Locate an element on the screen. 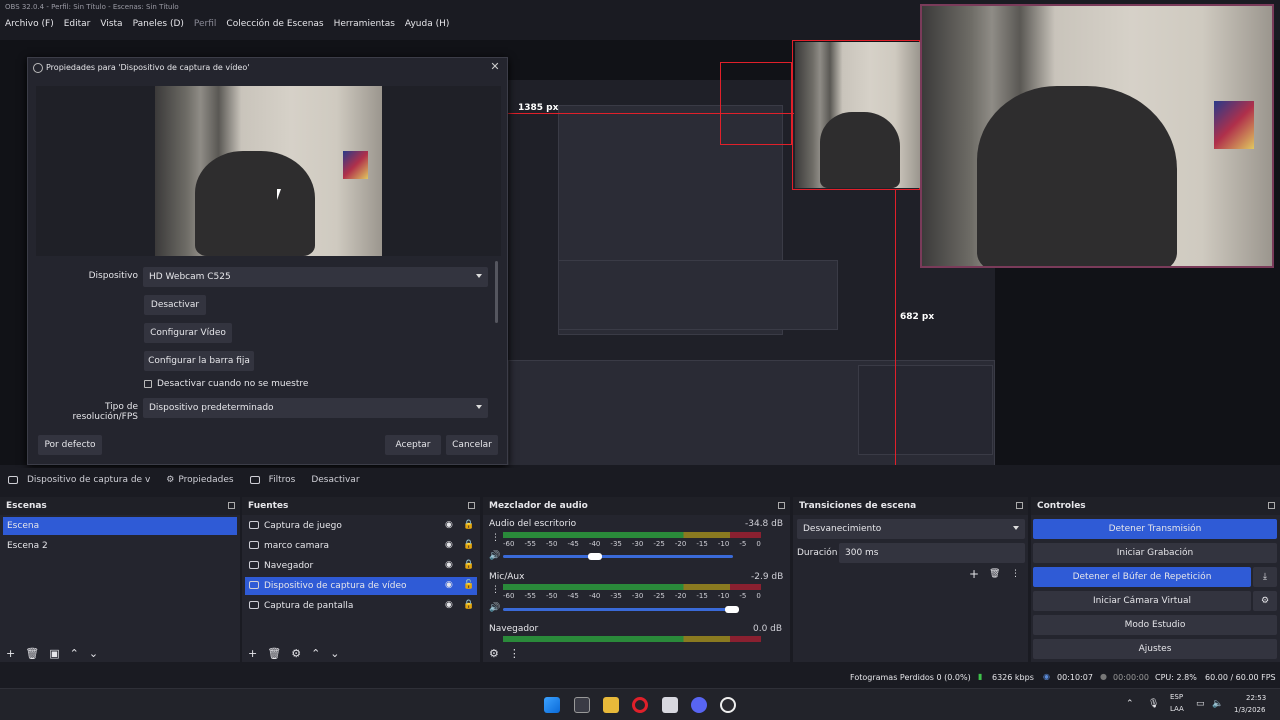  discord-icon is located at coordinates (699, 705).